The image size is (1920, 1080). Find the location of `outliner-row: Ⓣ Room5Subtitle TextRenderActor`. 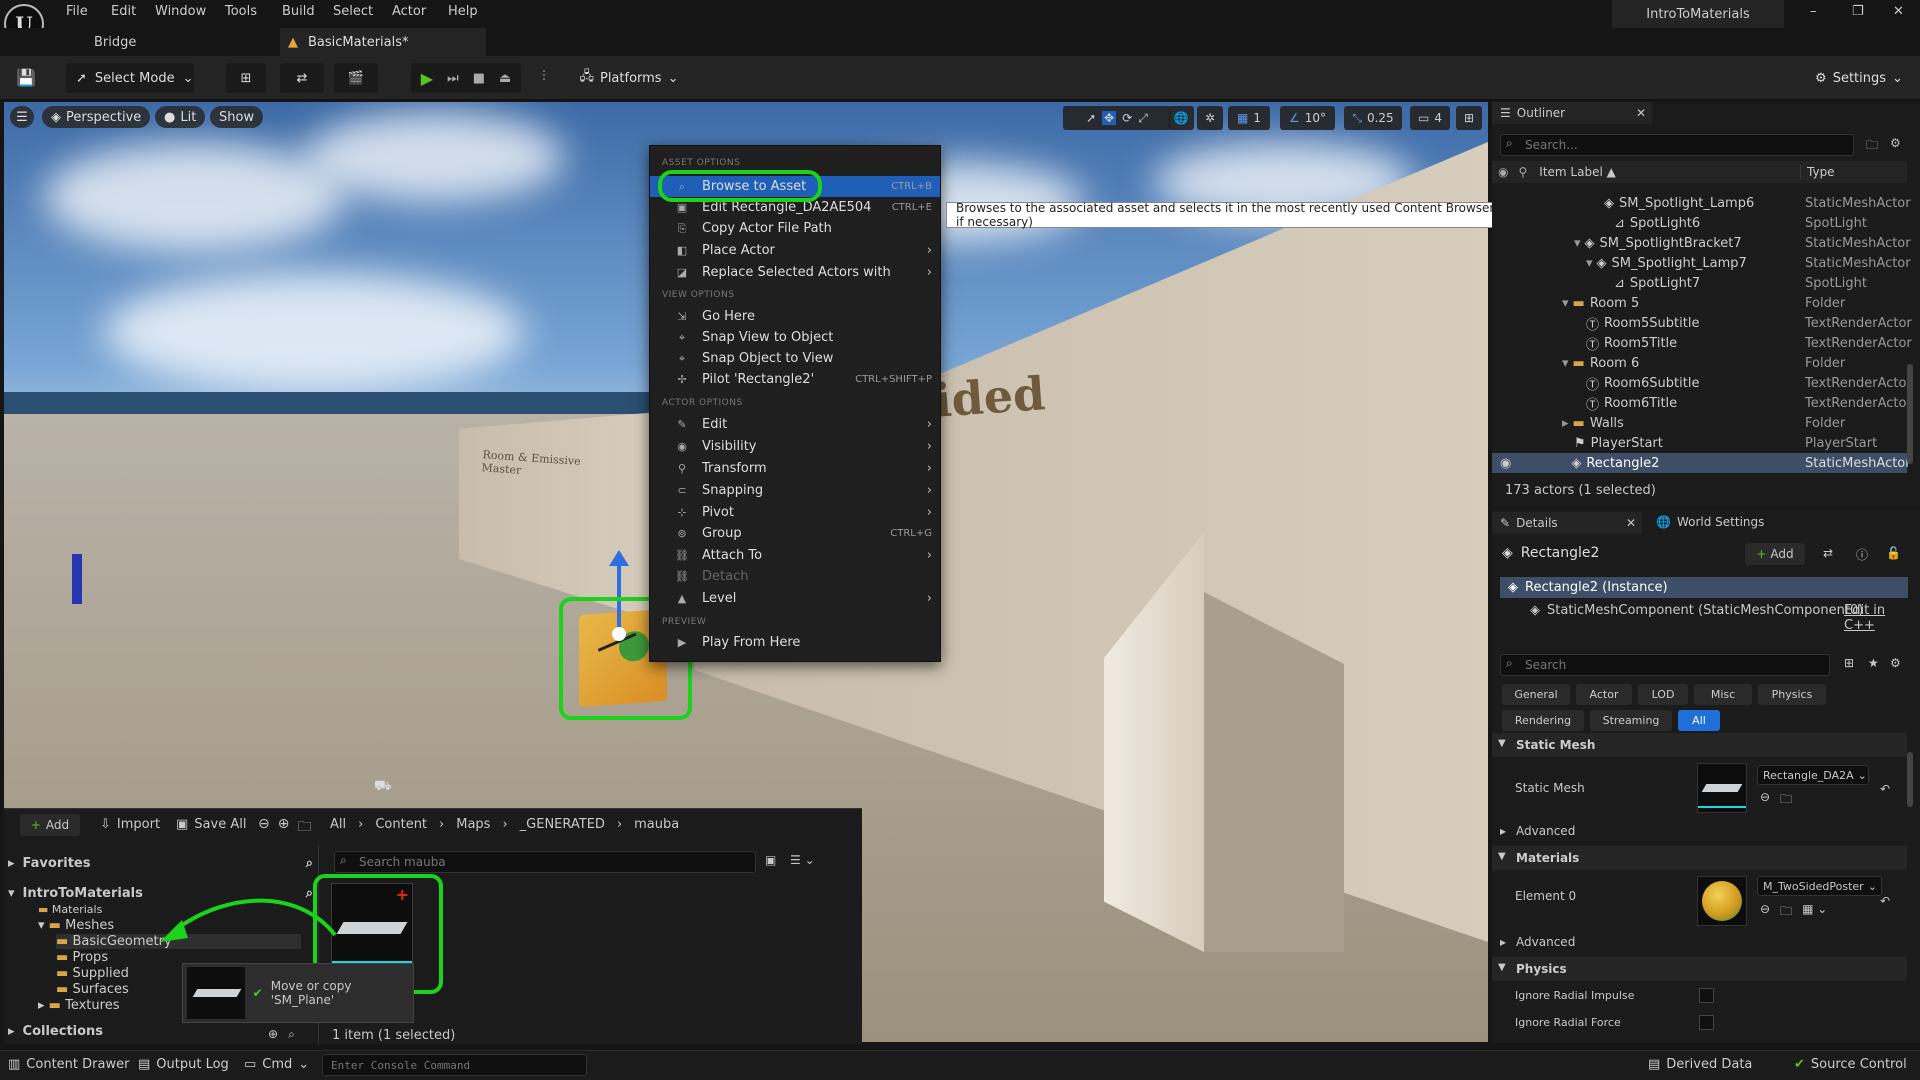

outliner-row: Ⓣ Room5Subtitle TextRenderActor is located at coordinates (1702, 323).